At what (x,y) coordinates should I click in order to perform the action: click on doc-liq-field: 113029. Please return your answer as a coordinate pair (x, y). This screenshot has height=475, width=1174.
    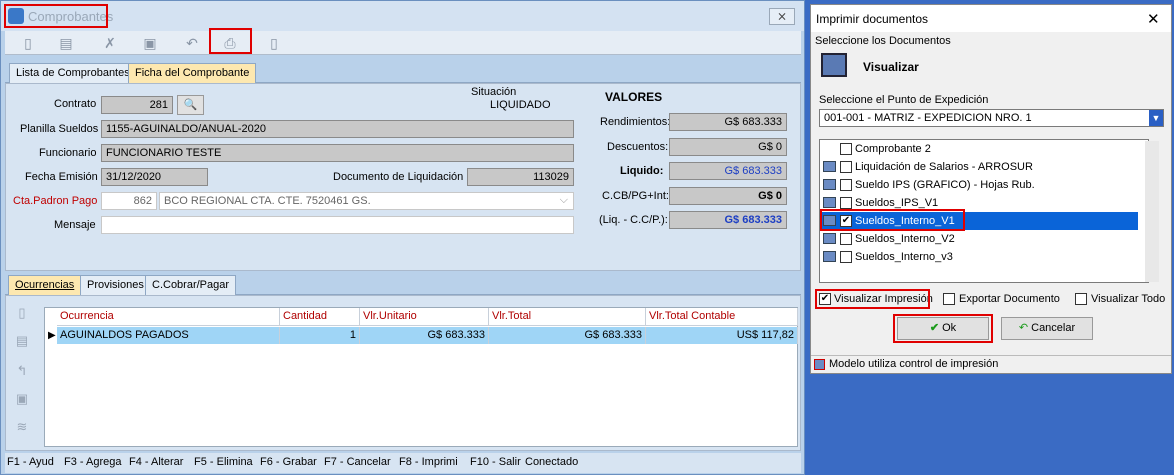
    Looking at the image, I should click on (520, 177).